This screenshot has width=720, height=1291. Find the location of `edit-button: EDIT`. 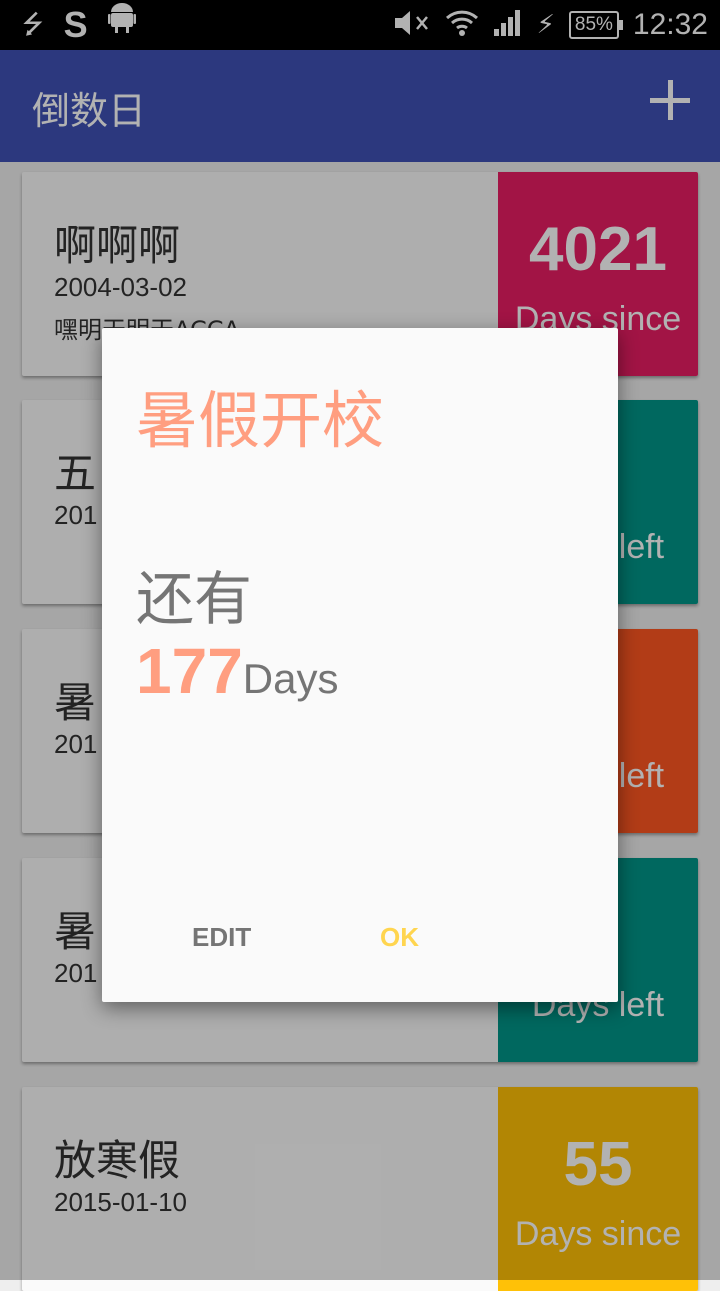

edit-button: EDIT is located at coordinates (221, 937).